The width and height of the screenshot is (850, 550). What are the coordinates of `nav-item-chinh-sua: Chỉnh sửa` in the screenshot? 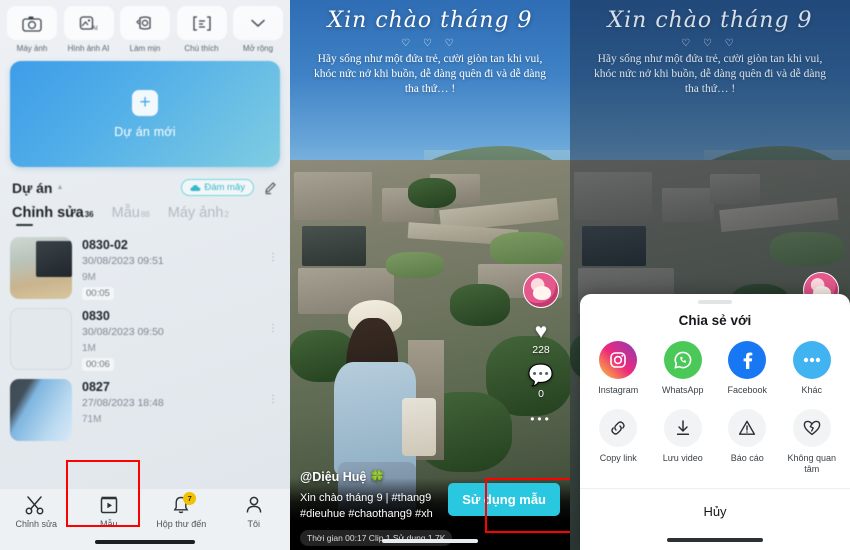 It's located at (36, 512).